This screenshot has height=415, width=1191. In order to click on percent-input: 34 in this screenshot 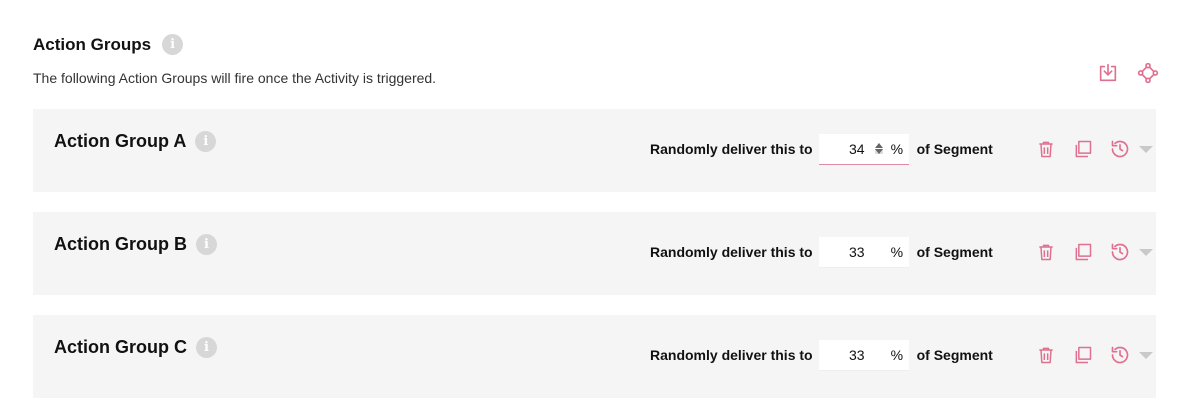, I will do `click(842, 149)`.